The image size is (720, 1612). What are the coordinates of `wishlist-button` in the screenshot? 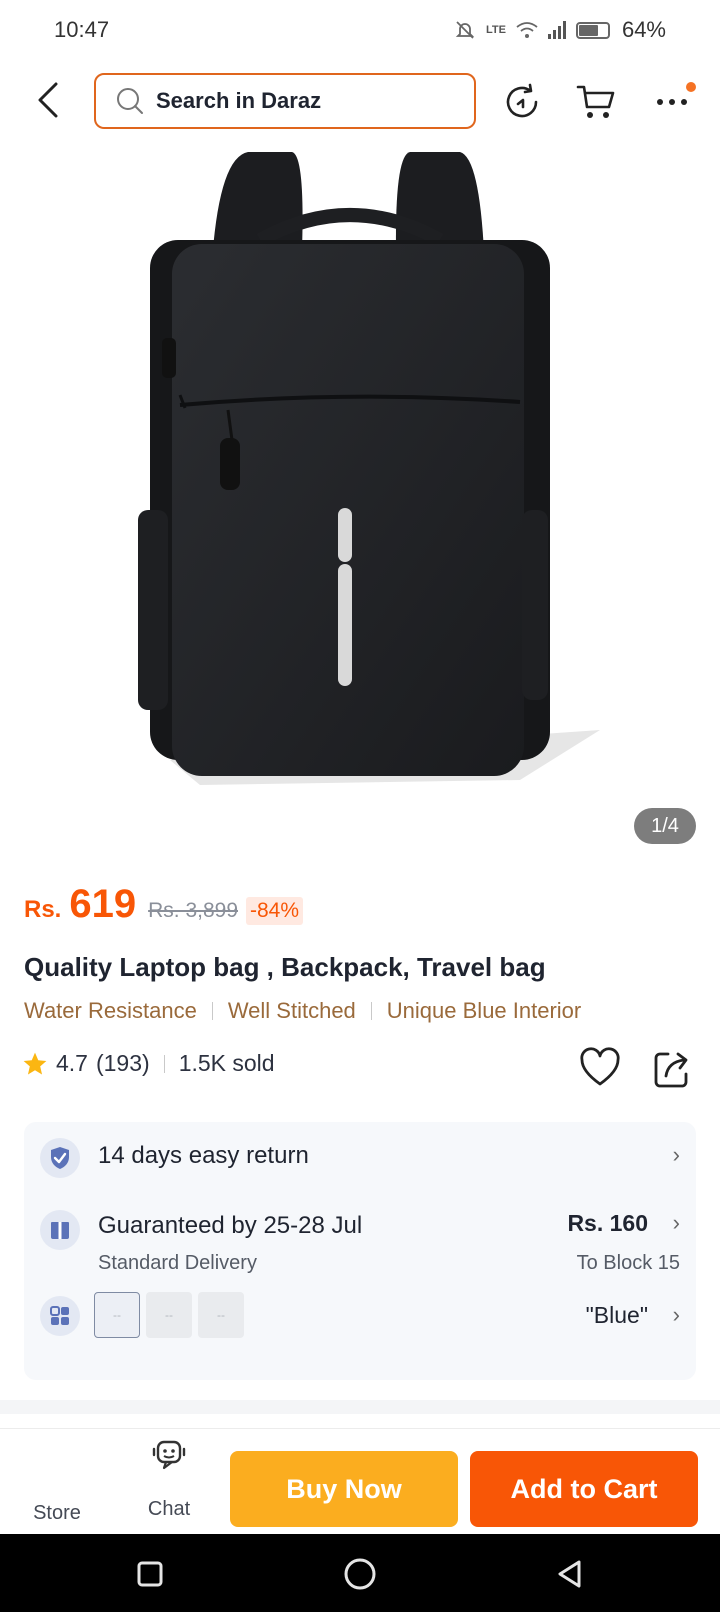 It's located at (600, 1068).